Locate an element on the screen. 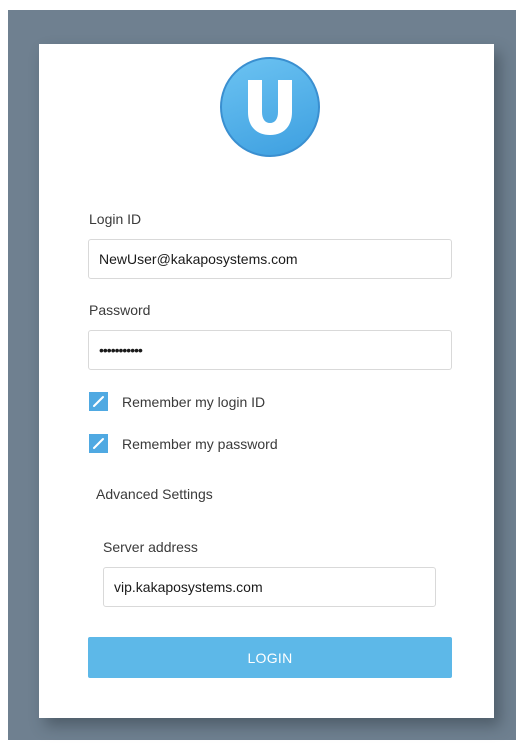 Image resolution: width=516 pixels, height=744 pixels. remember-login-row: Remember my login ID is located at coordinates (177, 401).